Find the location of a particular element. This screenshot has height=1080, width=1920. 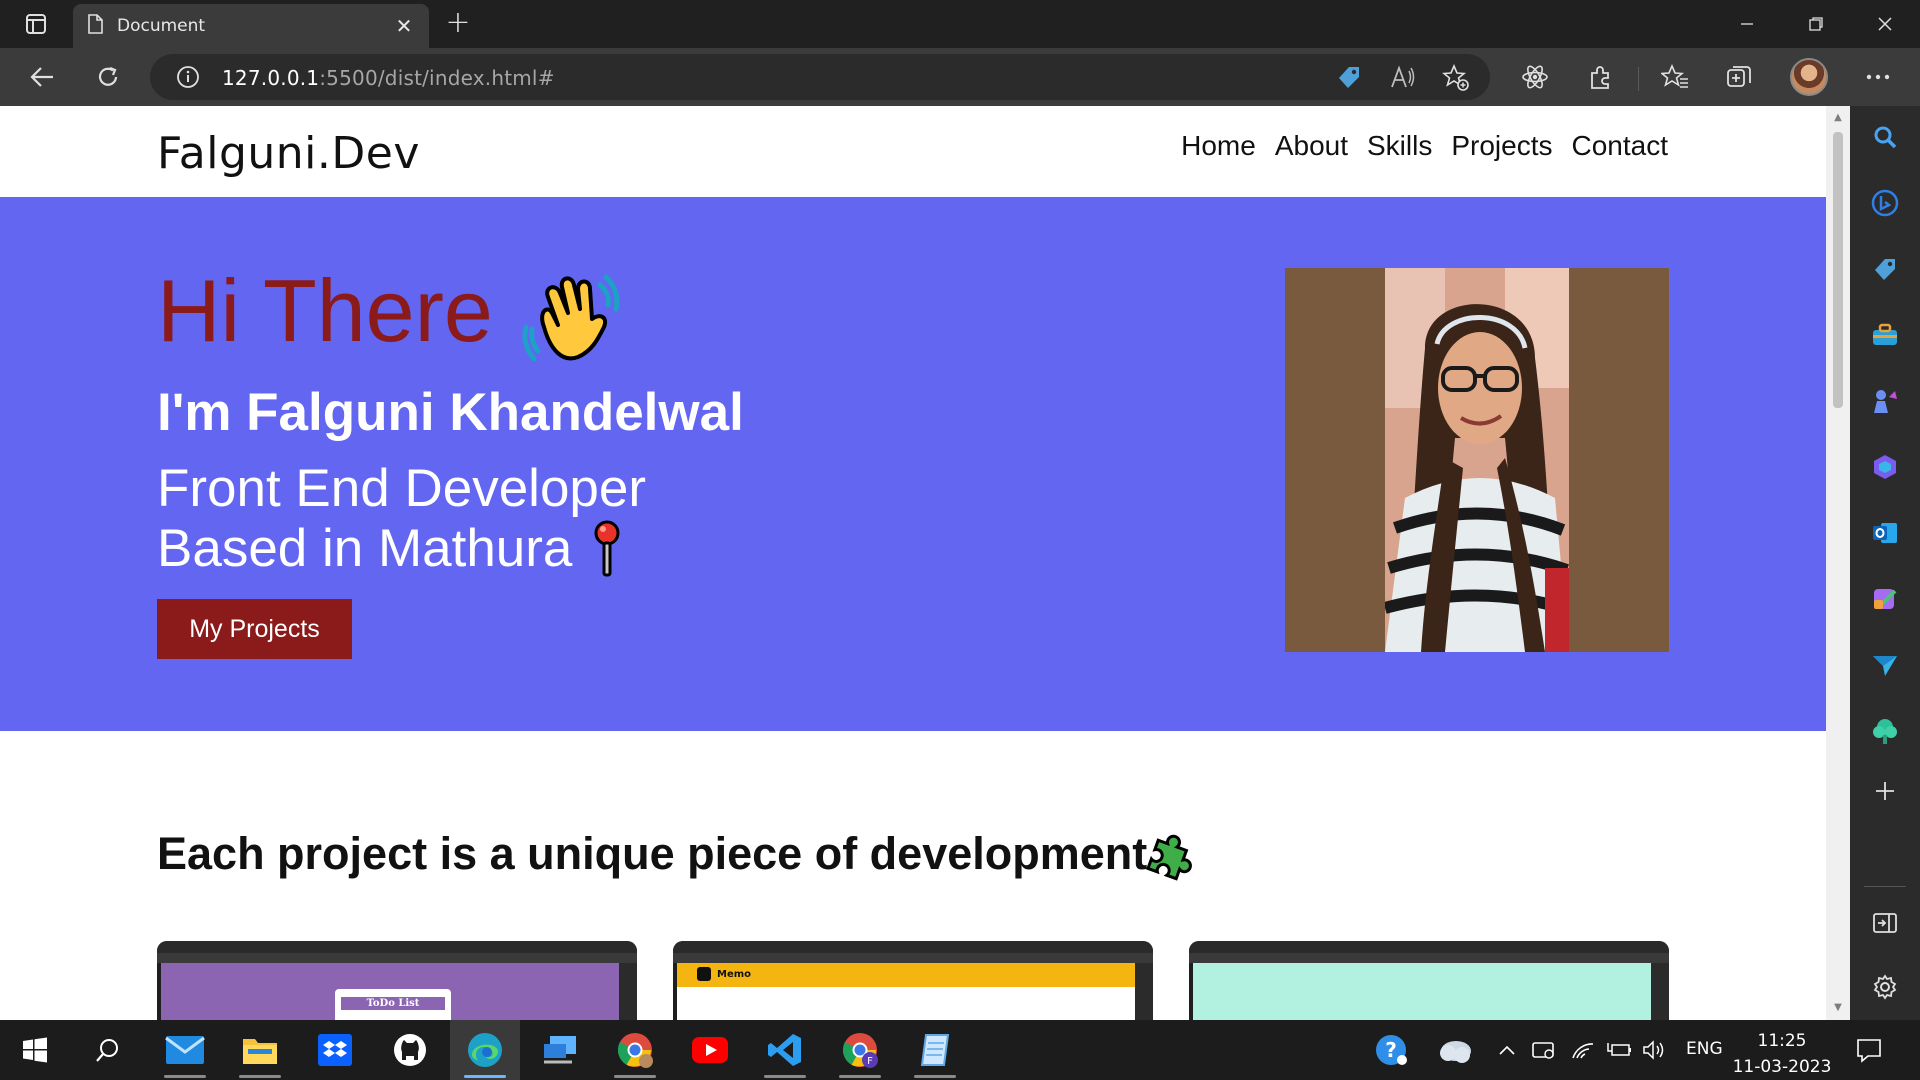

tree-icon is located at coordinates (1885, 731).